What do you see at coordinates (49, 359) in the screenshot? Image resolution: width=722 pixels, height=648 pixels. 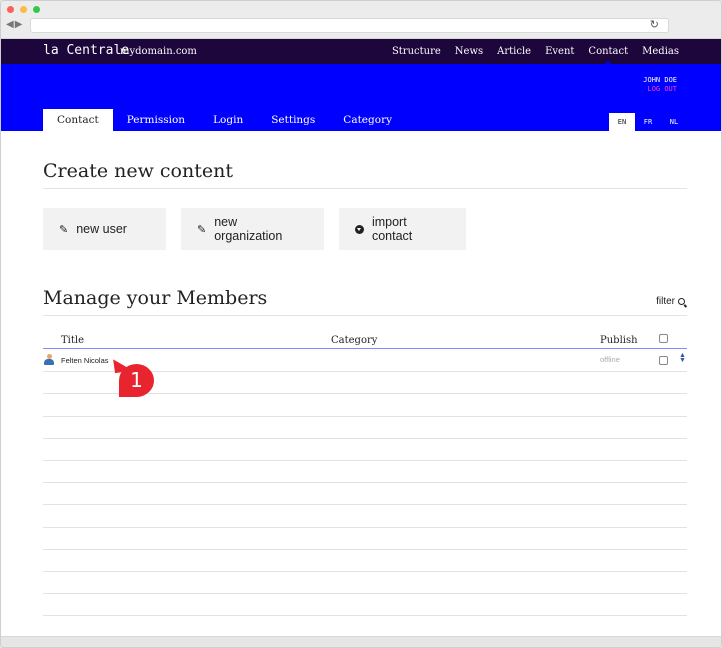 I see `user-avatar-icon` at bounding box center [49, 359].